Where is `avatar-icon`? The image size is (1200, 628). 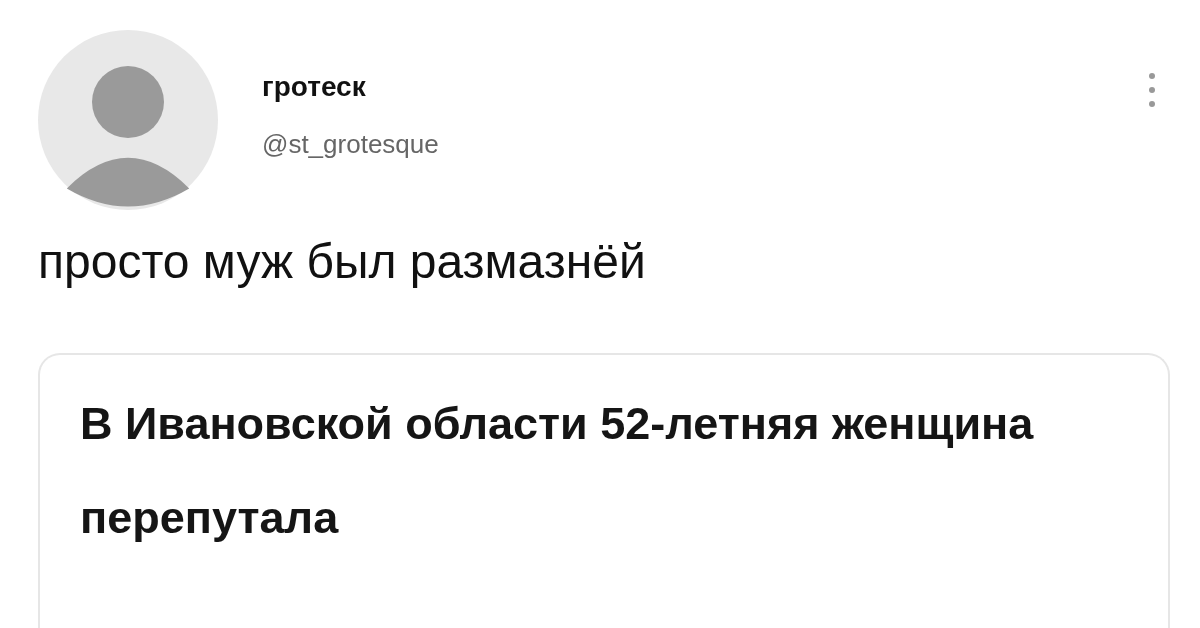 avatar-icon is located at coordinates (128, 120).